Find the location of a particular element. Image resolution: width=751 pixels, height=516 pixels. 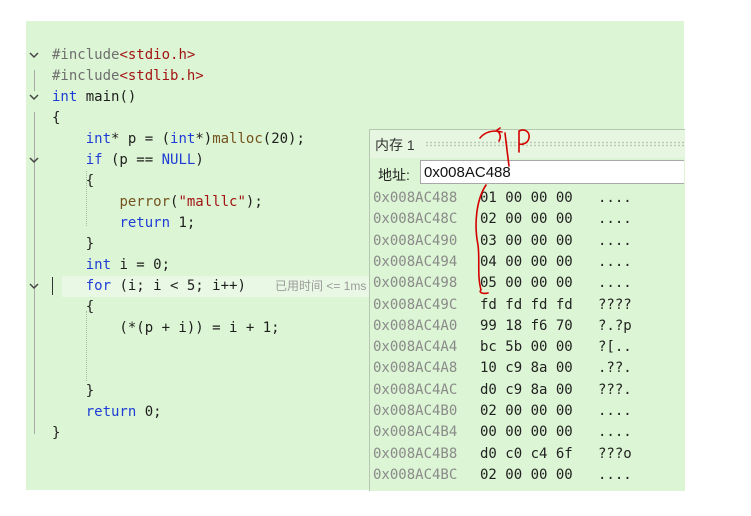

code-token: if is located at coordinates (94, 160).